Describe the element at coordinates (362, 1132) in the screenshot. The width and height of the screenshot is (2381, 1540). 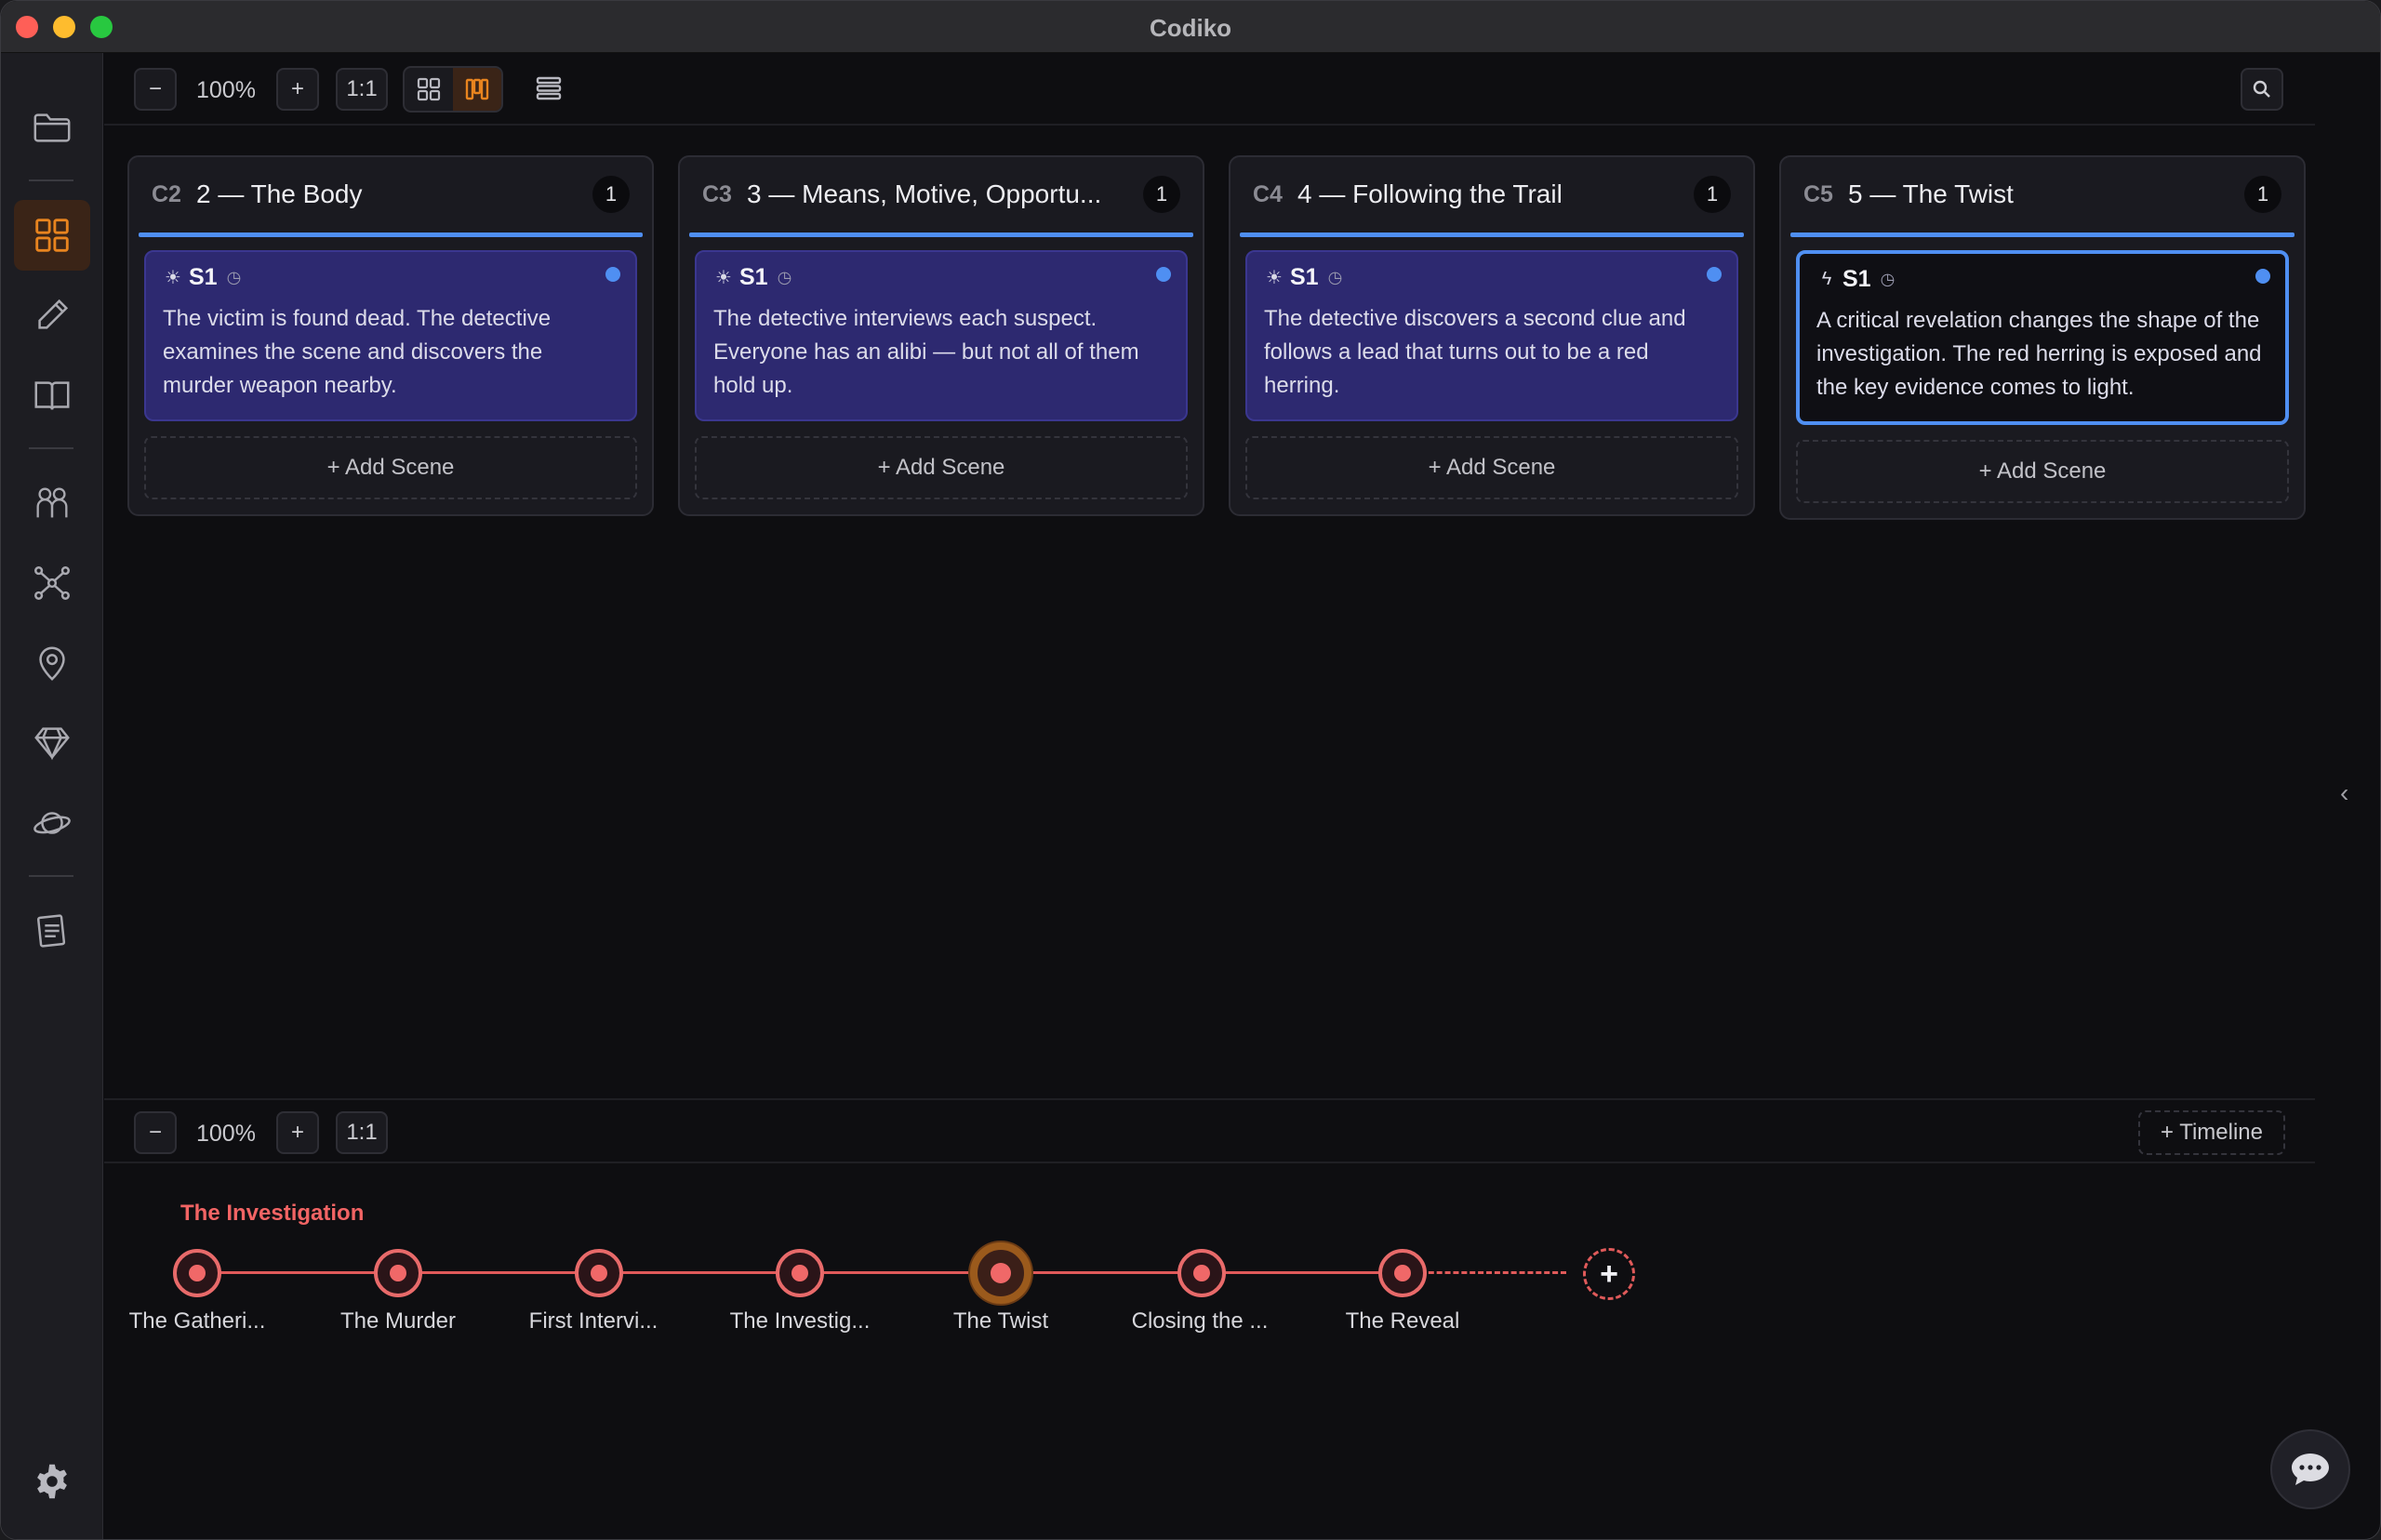
I see `timeline-reset-zoom-button: 1:1` at that location.